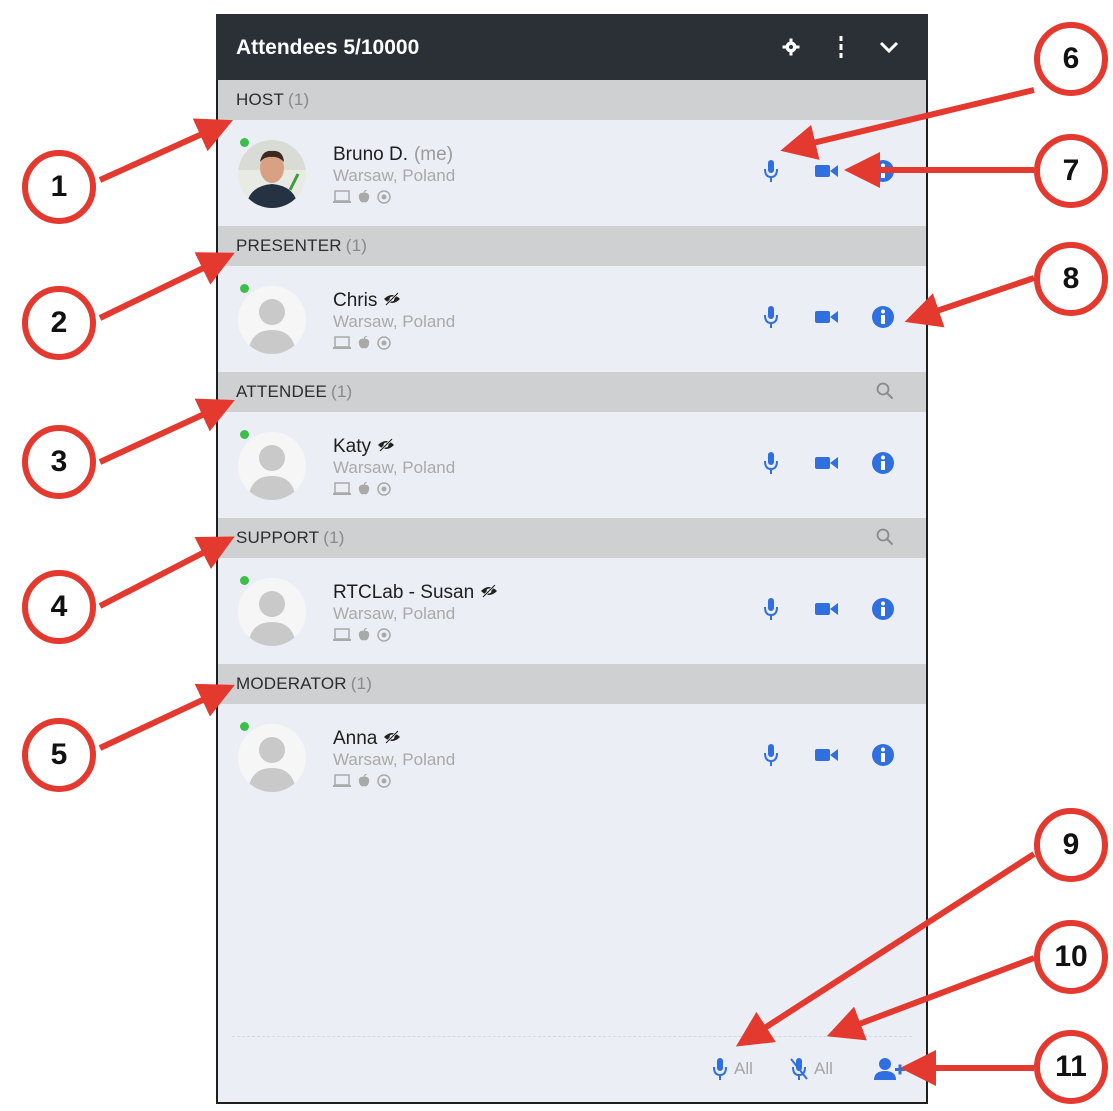 Image resolution: width=1113 pixels, height=1111 pixels. Describe the element at coordinates (1071, 171) in the screenshot. I see `callout-7: 7` at that location.